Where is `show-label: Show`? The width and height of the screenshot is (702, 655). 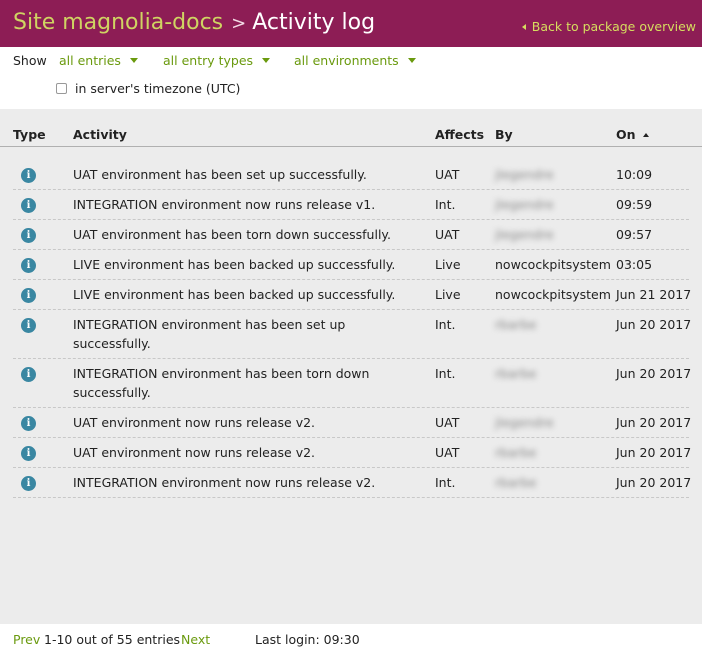 show-label: Show is located at coordinates (30, 60).